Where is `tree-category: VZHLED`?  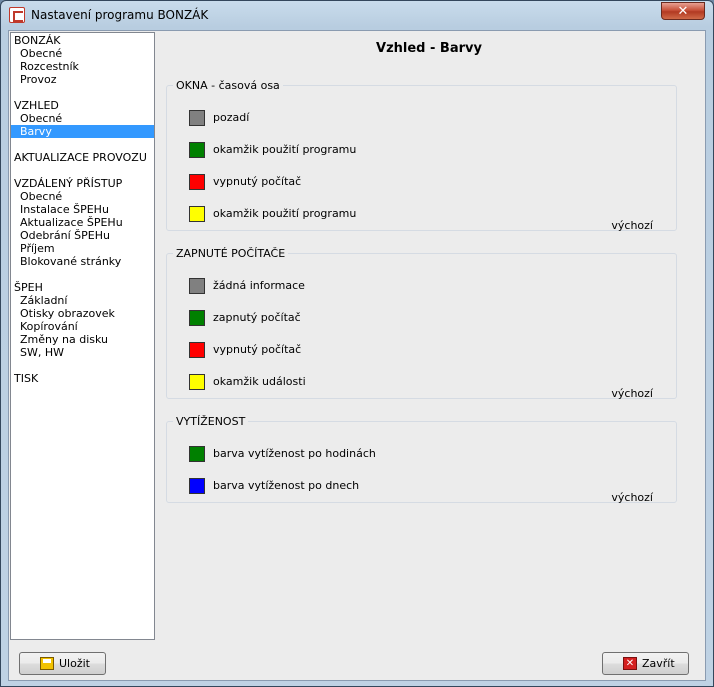 tree-category: VZHLED is located at coordinates (82, 105).